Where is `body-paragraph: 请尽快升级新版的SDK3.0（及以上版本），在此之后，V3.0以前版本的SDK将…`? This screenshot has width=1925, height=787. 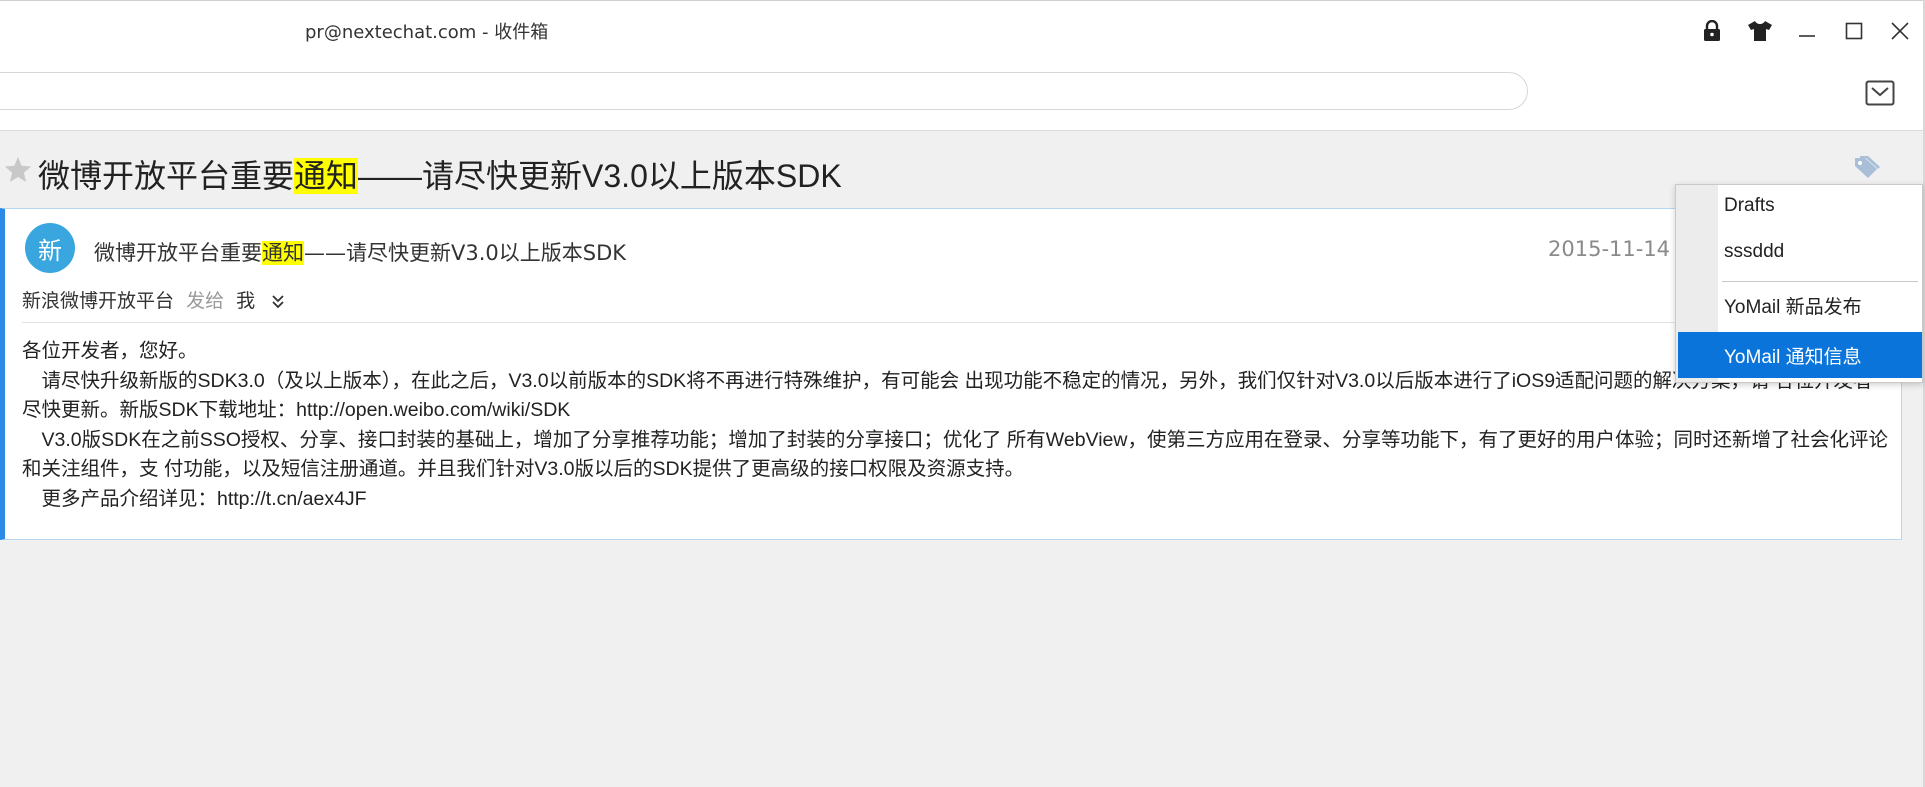 body-paragraph: 请尽快升级新版的SDK3.0（及以上版本），在此之后，V3.0以前版本的SDK将… is located at coordinates (947, 395).